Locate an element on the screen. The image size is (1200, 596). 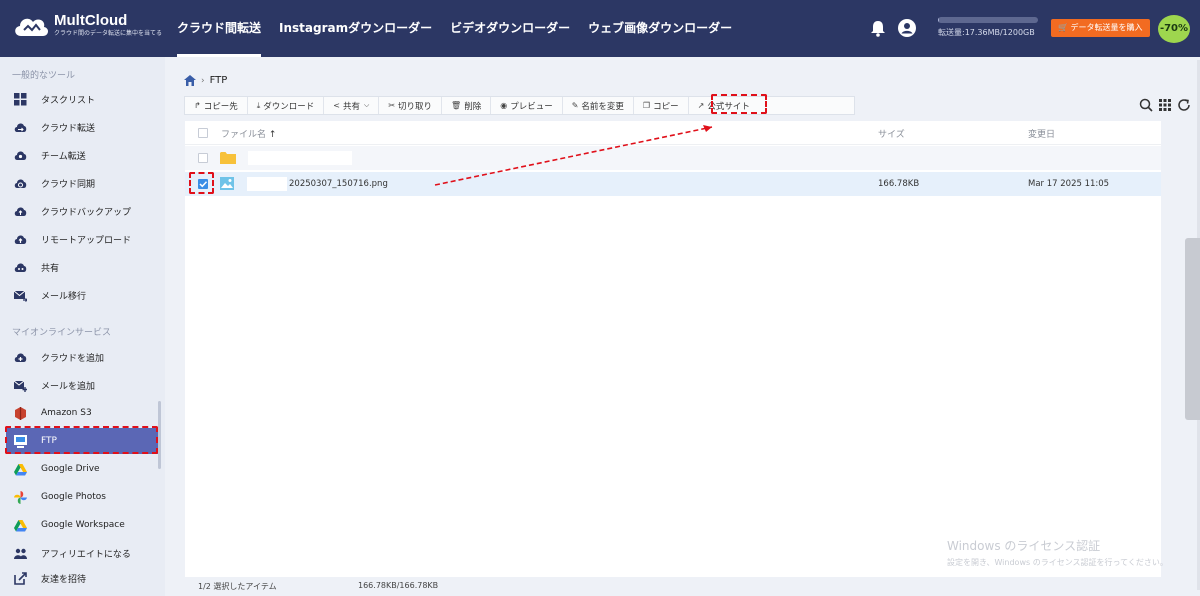
side-dock-panel is located at coordinates (1192, 329).